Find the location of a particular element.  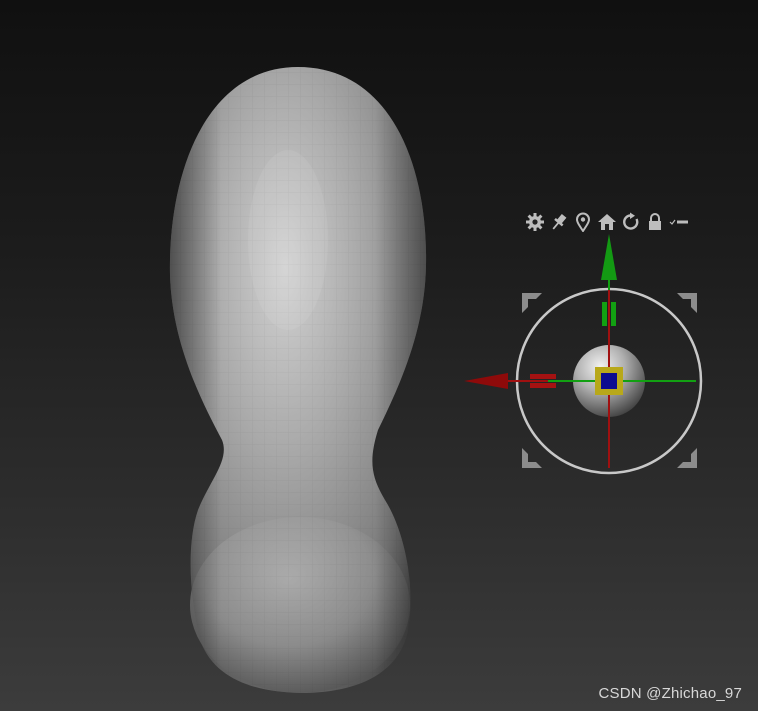

watermark: CSDN @Zhichao_97 is located at coordinates (670, 693).